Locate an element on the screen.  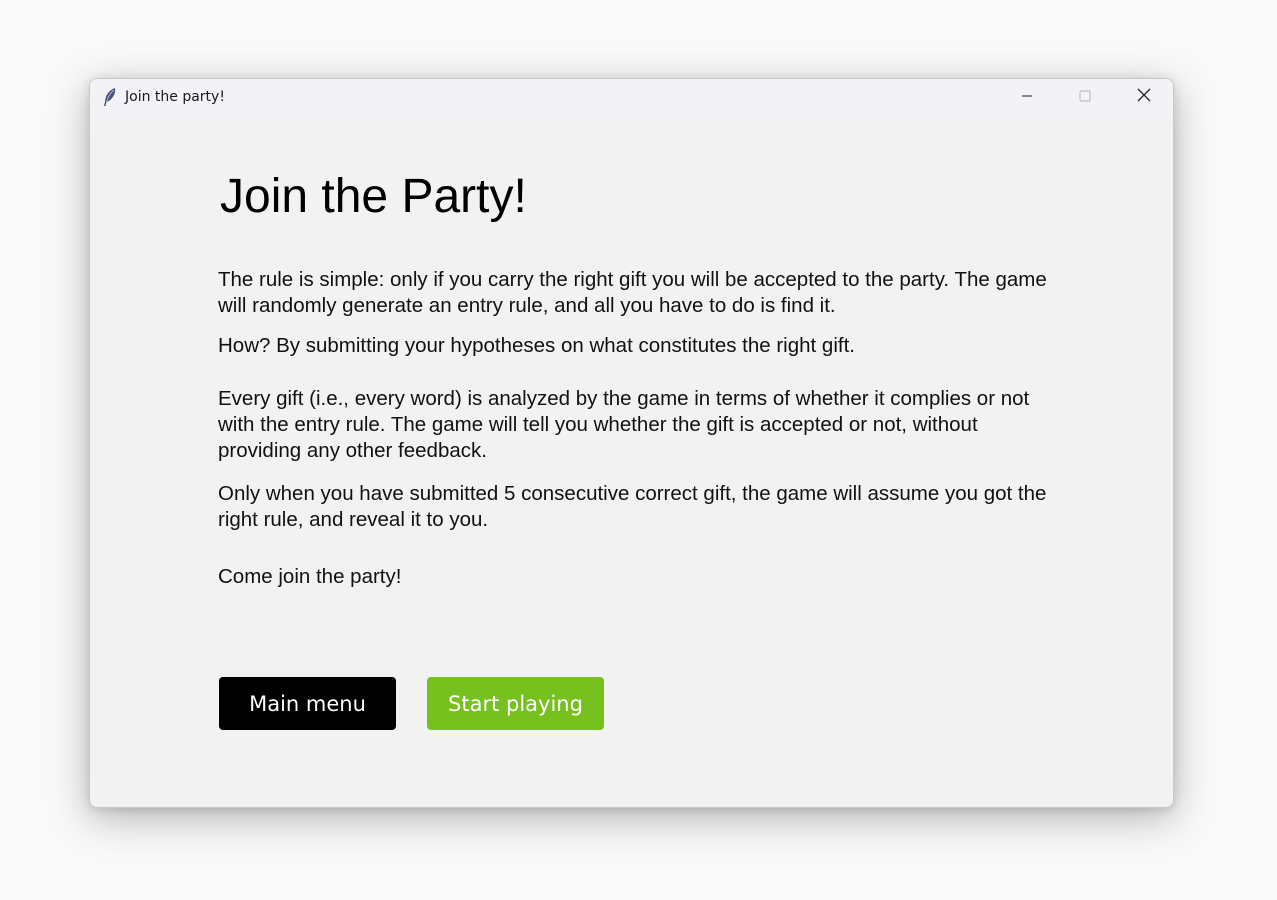
maximize-button is located at coordinates (1085, 97).